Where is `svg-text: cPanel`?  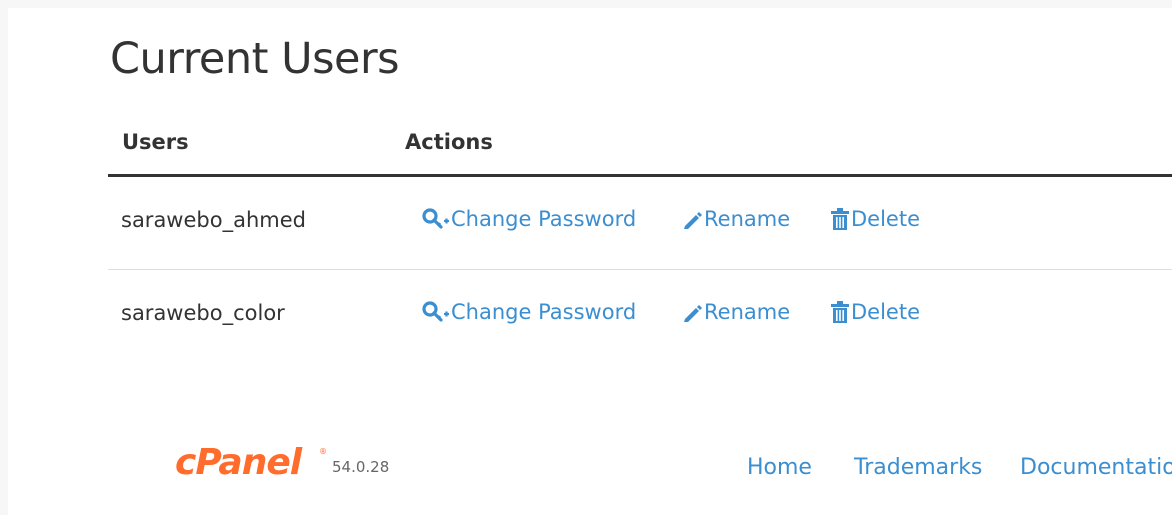
svg-text: cPanel is located at coordinates (239, 462).